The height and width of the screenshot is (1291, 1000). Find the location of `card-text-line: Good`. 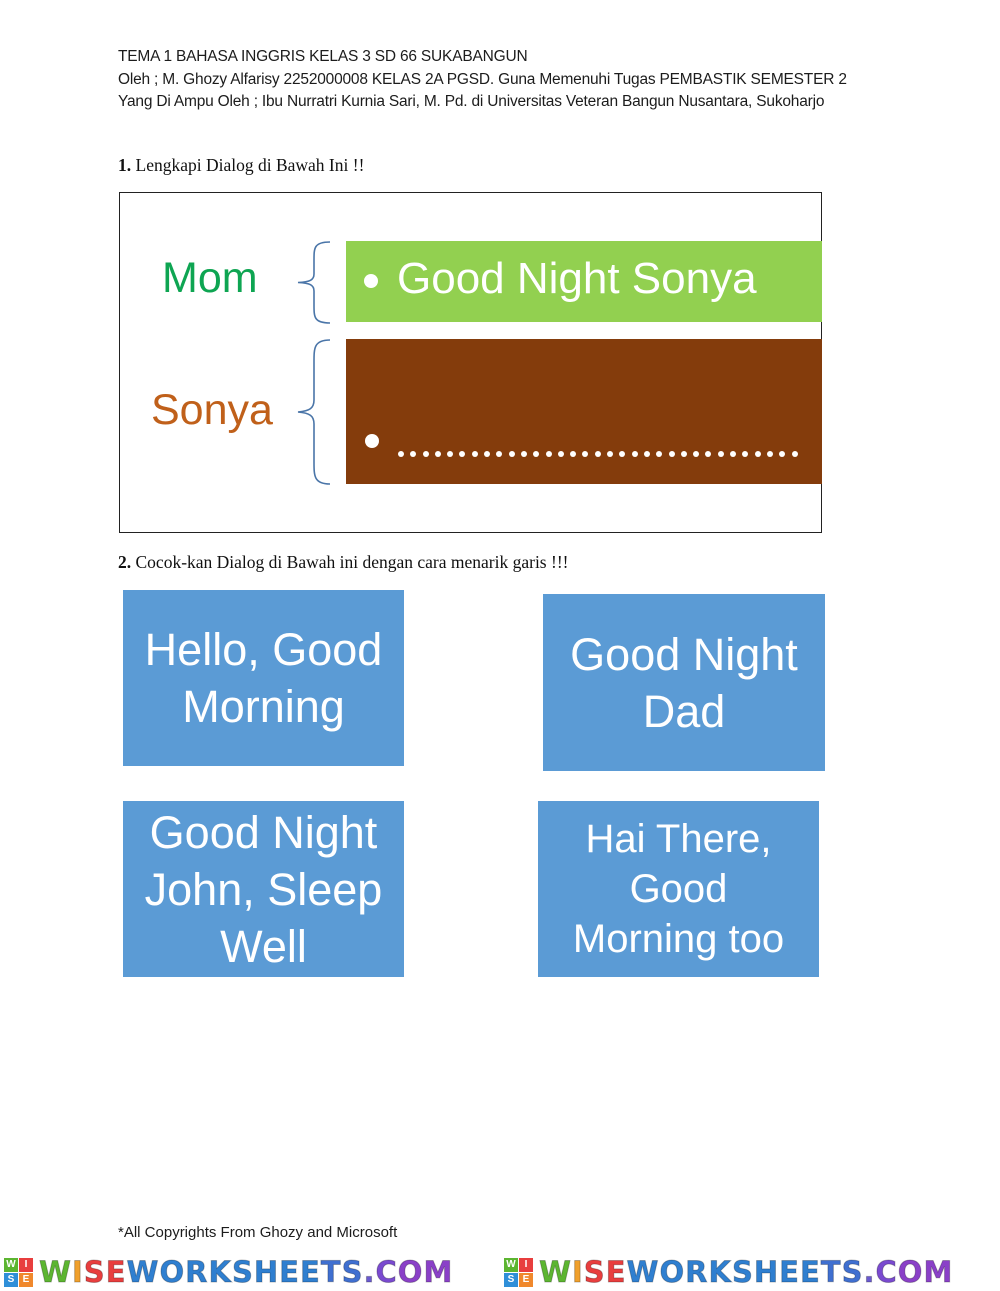

card-text-line: Good is located at coordinates (678, 889).